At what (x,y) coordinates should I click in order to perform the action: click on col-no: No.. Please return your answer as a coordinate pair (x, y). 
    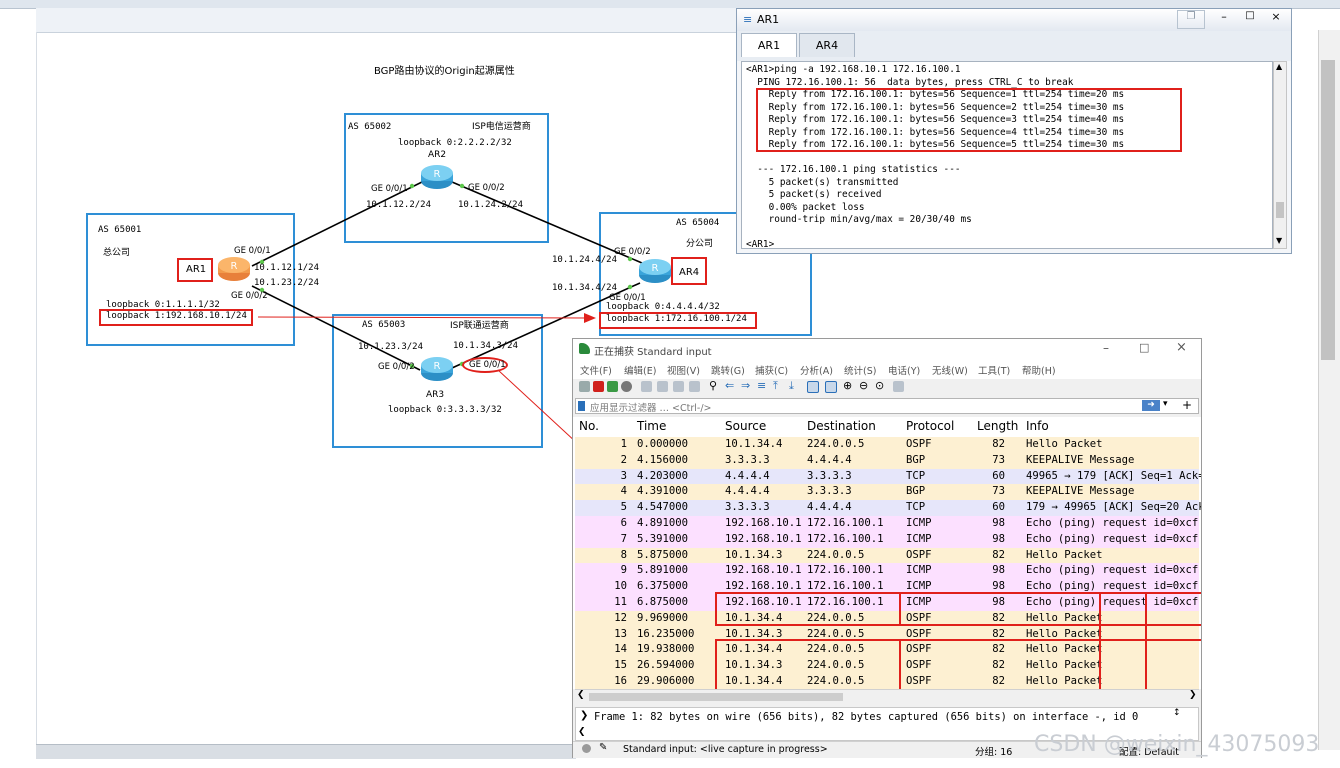
    Looking at the image, I should click on (589, 426).